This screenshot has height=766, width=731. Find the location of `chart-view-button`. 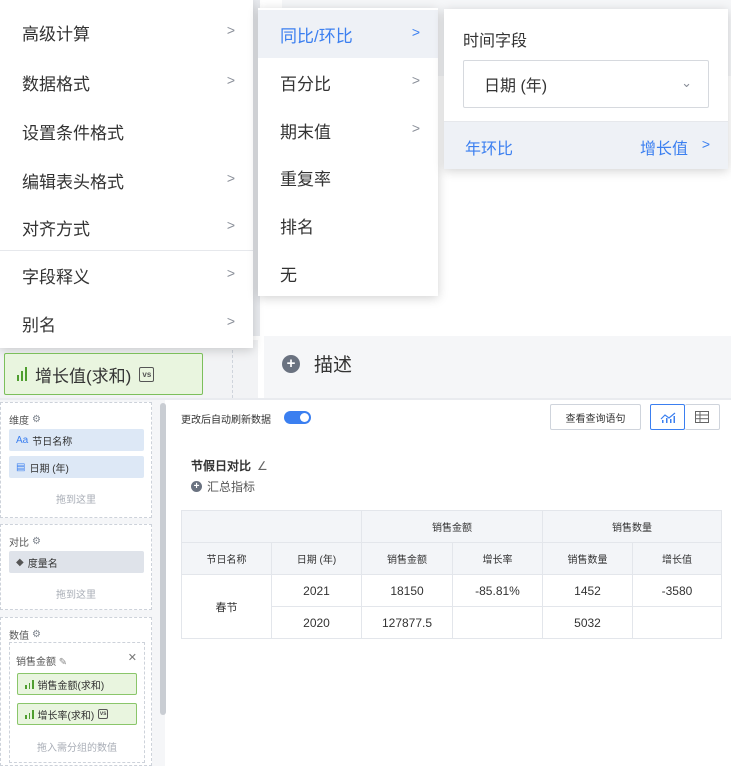

chart-view-button is located at coordinates (667, 417).